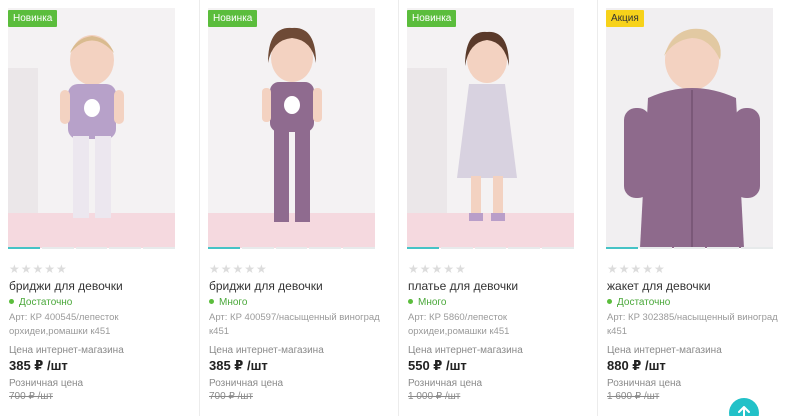  I want to click on price: 880 ₽ /шт, so click(636, 365).